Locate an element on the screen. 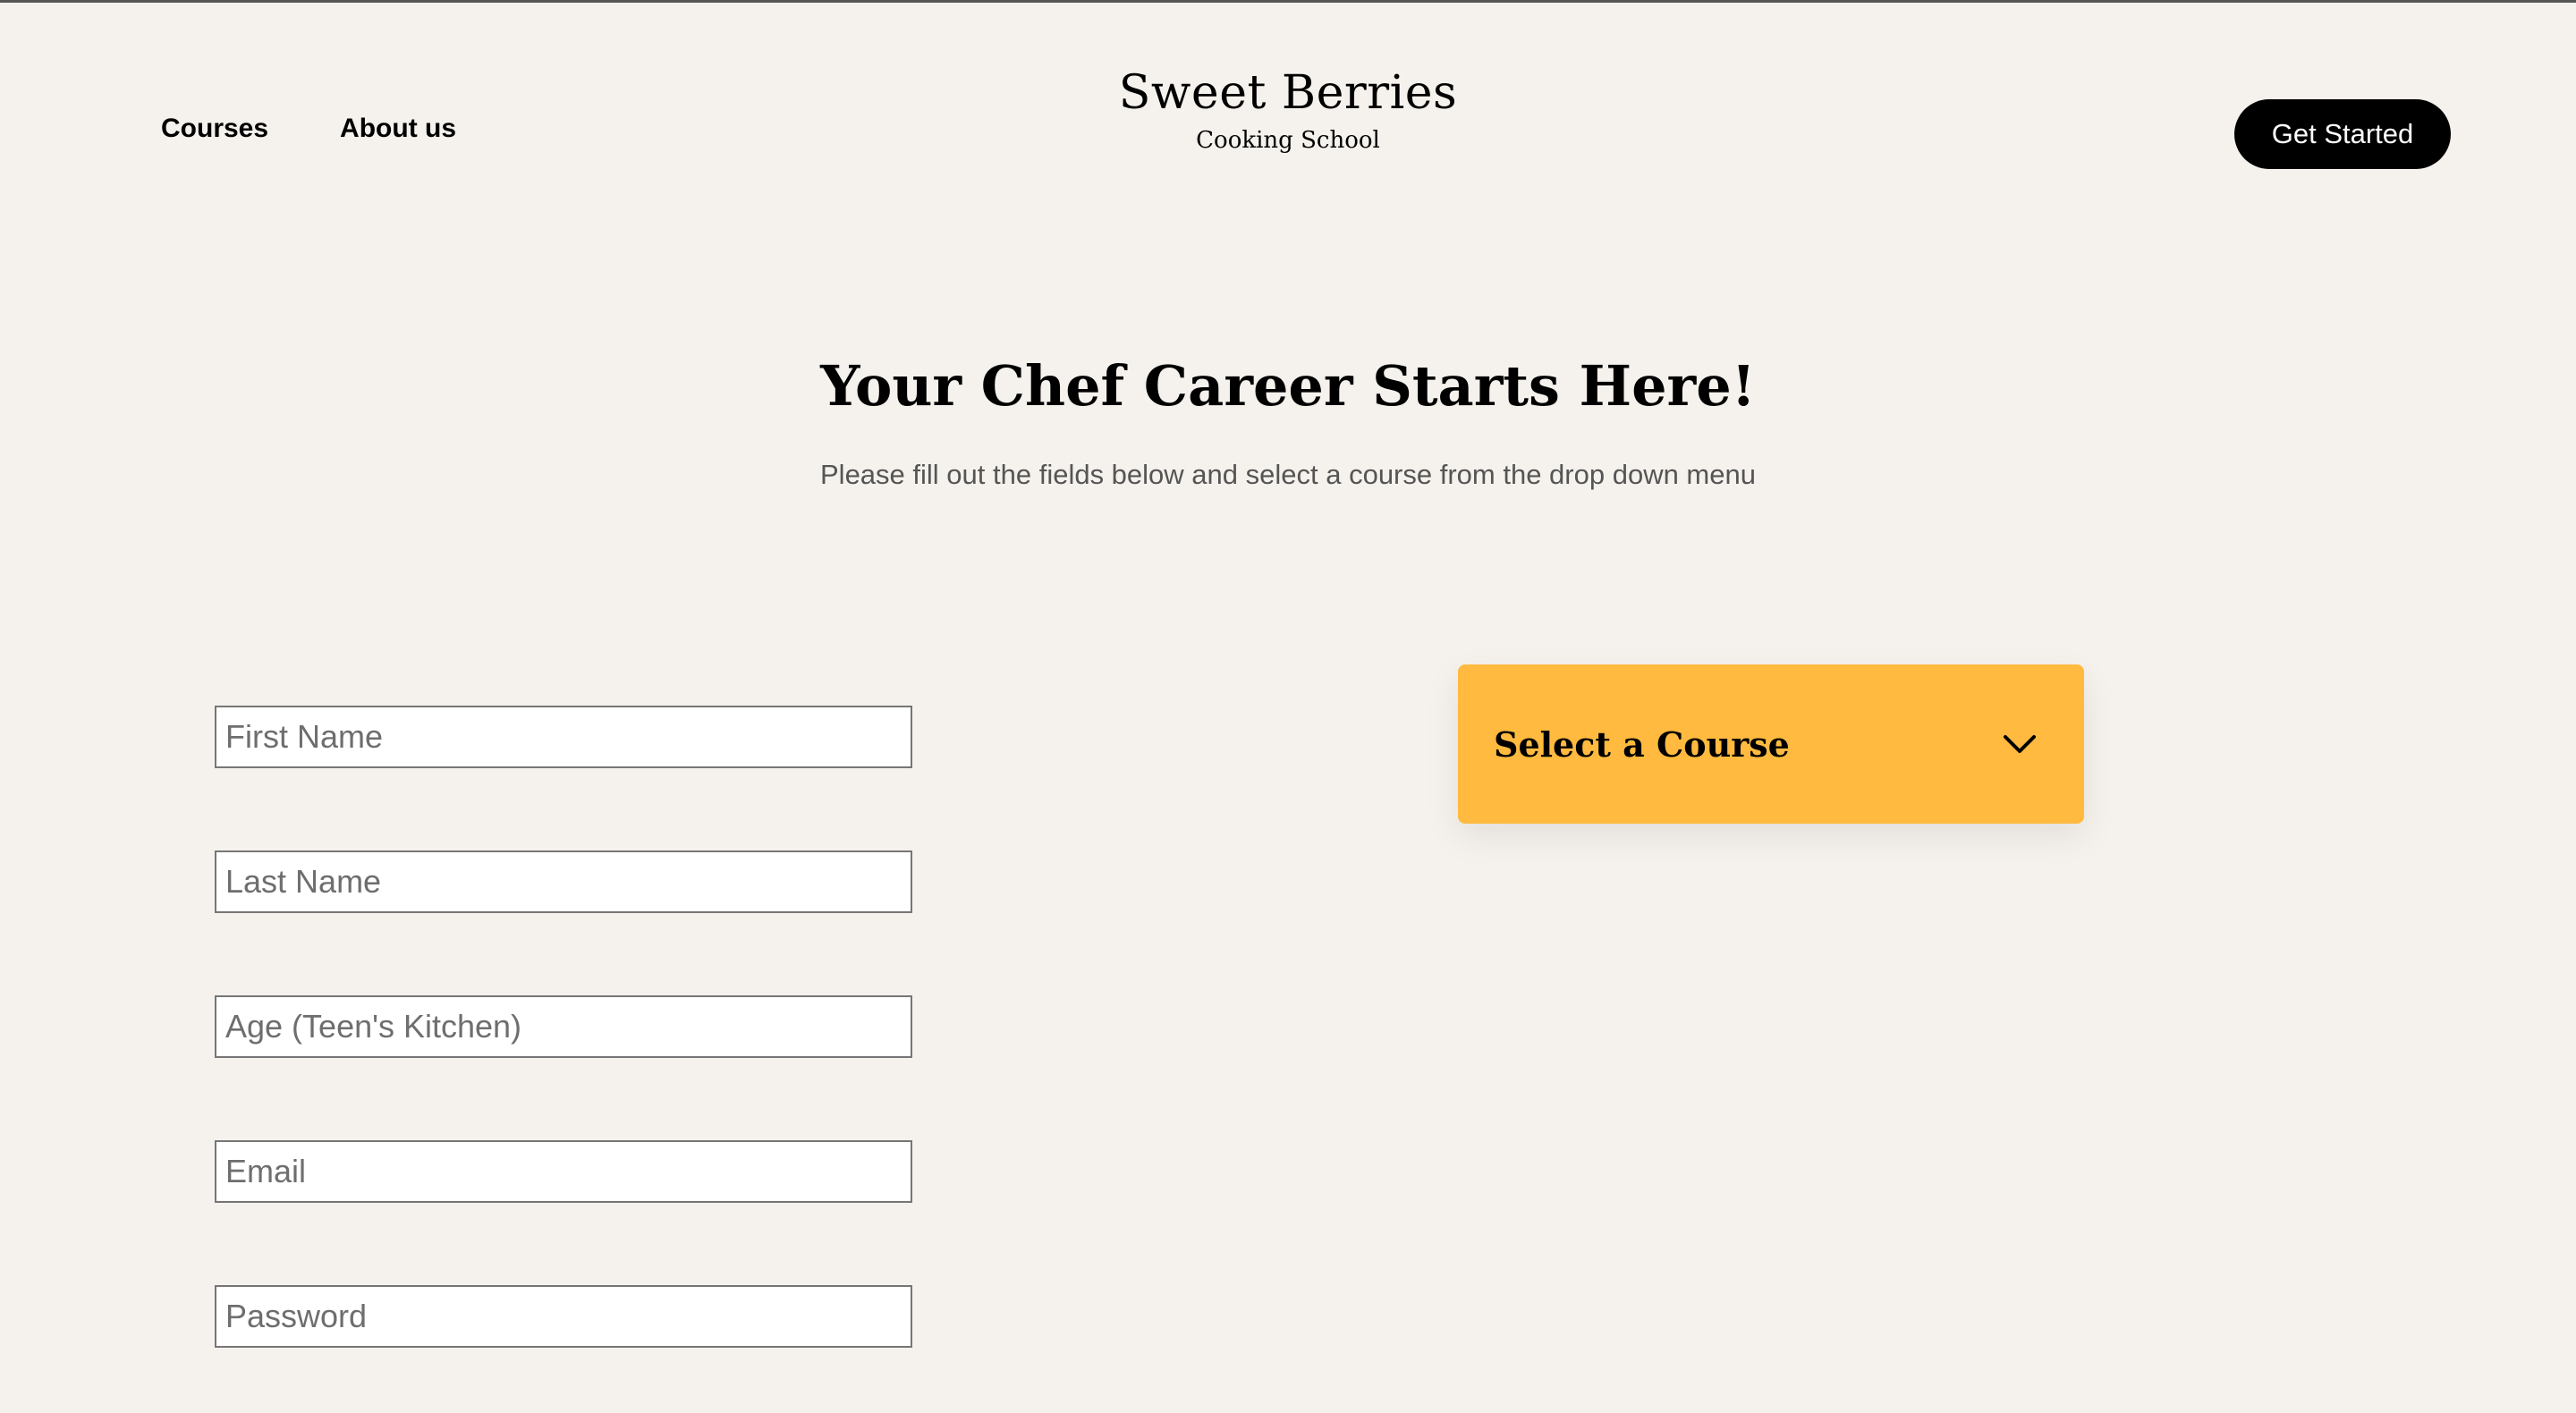  password-input is located at coordinates (563, 1316).